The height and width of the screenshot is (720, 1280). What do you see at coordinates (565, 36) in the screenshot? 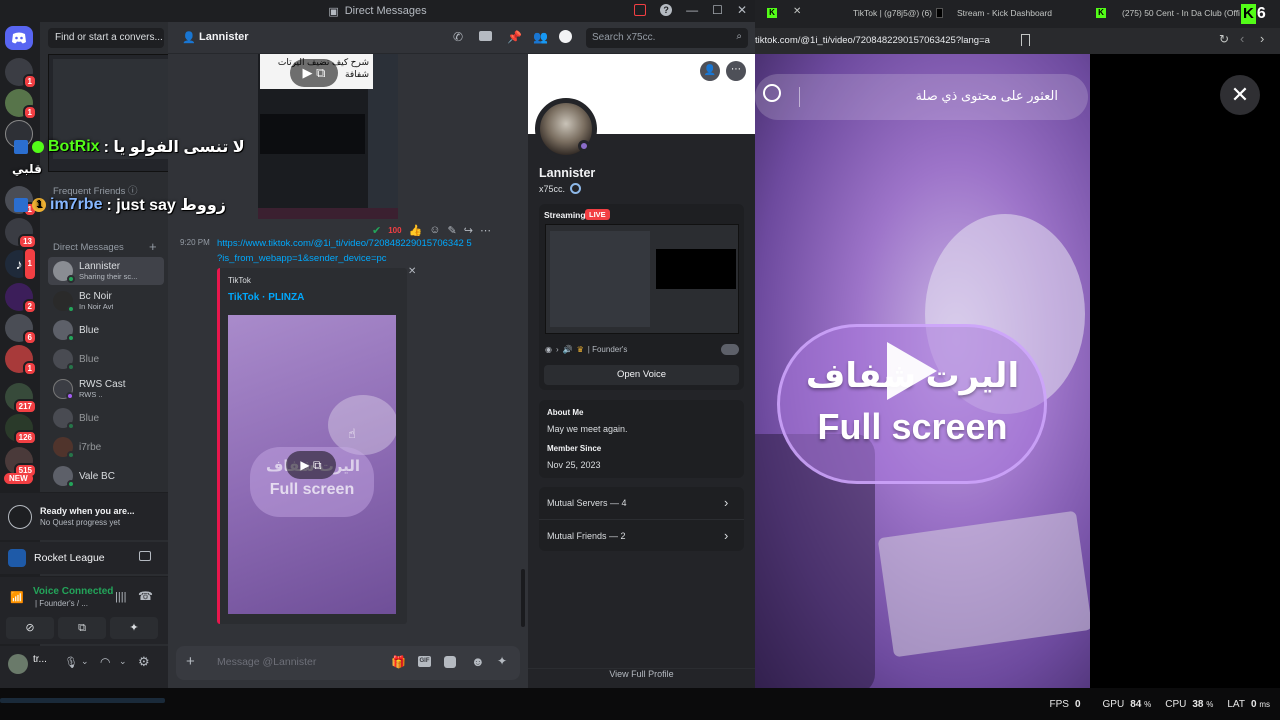
I see `profile-toggle-icon` at bounding box center [565, 36].